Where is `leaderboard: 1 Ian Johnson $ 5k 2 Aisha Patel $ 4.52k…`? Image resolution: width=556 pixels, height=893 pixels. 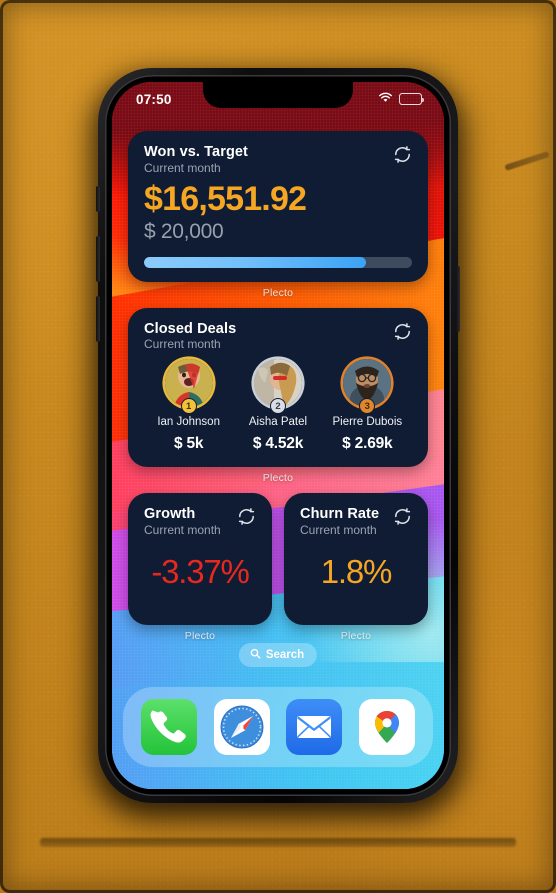 leaderboard: 1 Ian Johnson $ 5k 2 Aisha Patel $ 4.52k… is located at coordinates (278, 406).